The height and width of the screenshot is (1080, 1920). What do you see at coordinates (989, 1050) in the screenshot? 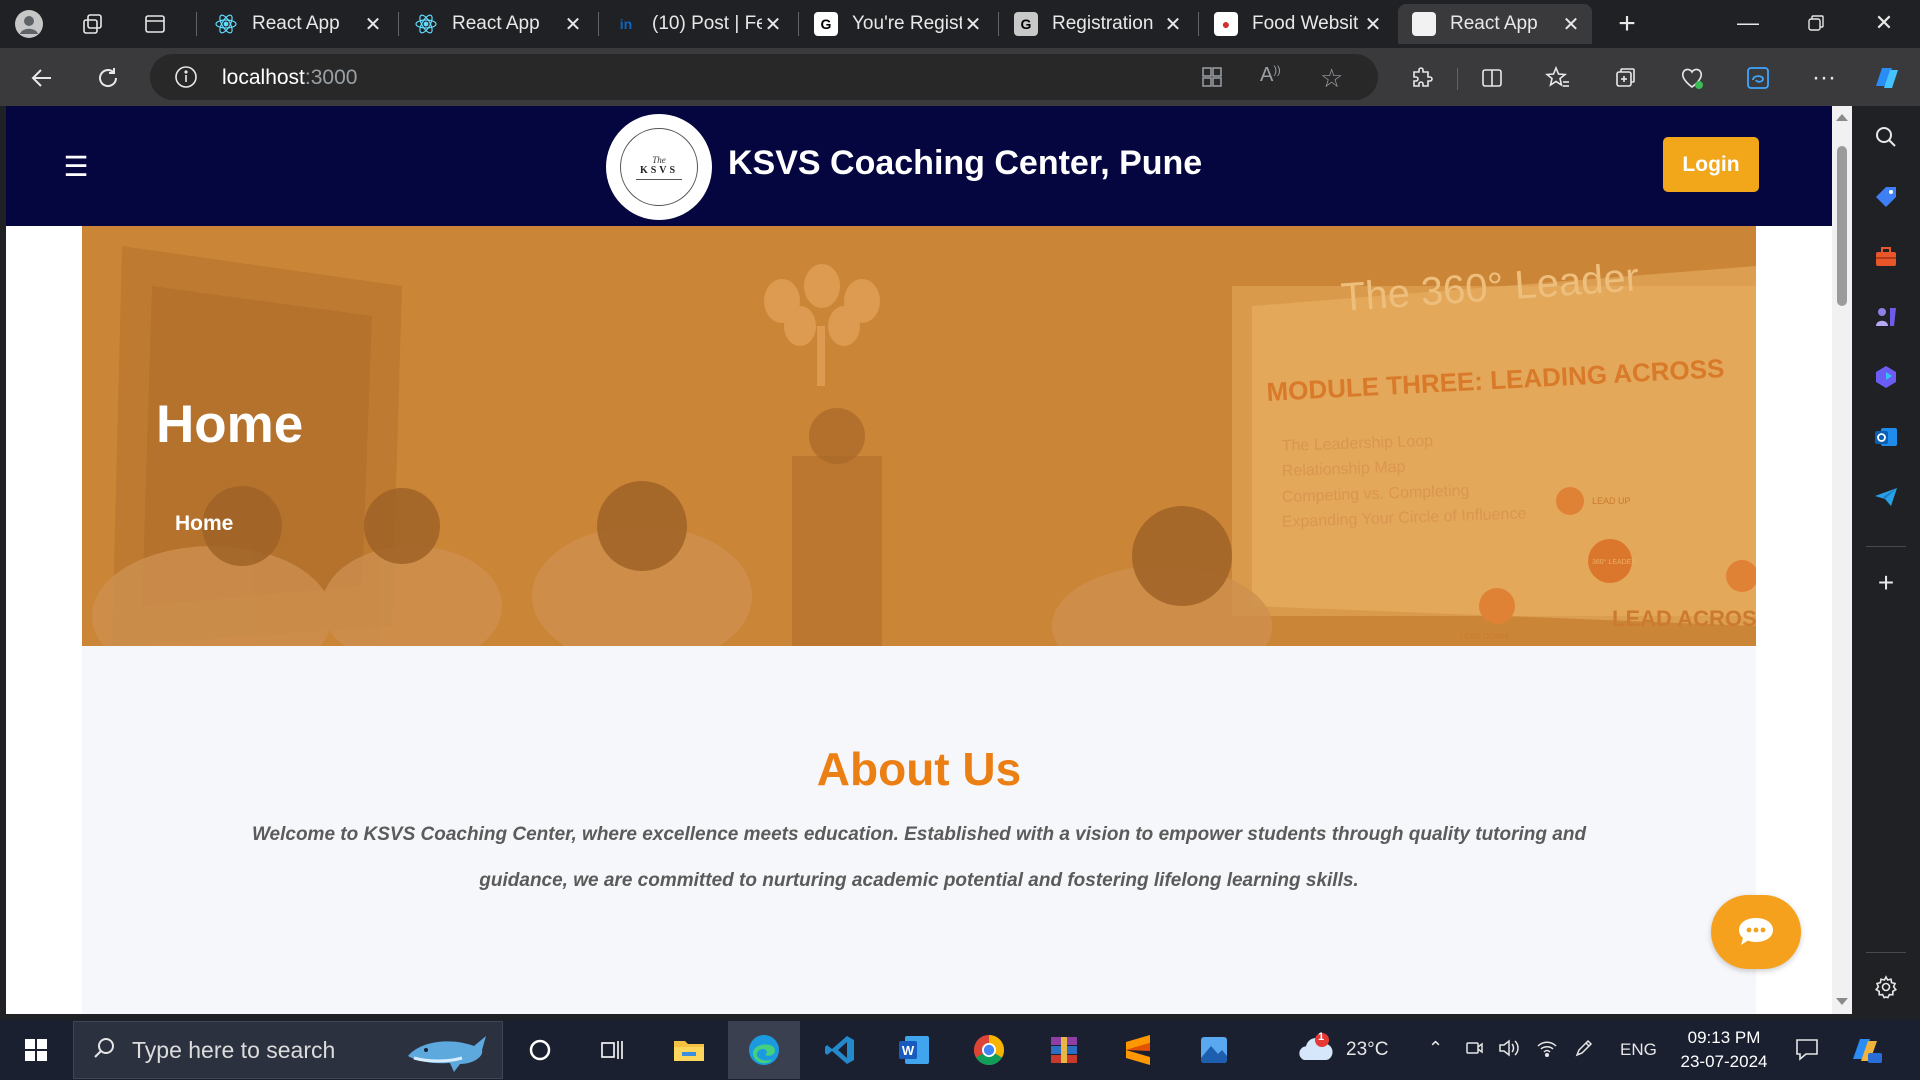
I see `chrome-icon` at bounding box center [989, 1050].